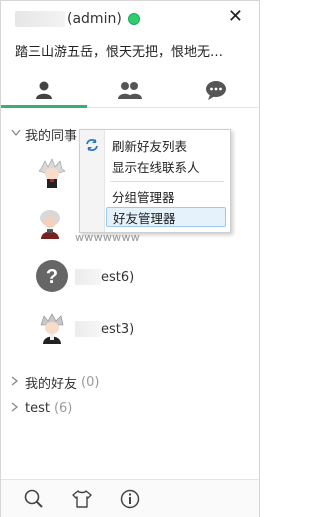  Describe the element at coordinates (51, 136) in the screenshot. I see `group-label: 我的同事` at that location.